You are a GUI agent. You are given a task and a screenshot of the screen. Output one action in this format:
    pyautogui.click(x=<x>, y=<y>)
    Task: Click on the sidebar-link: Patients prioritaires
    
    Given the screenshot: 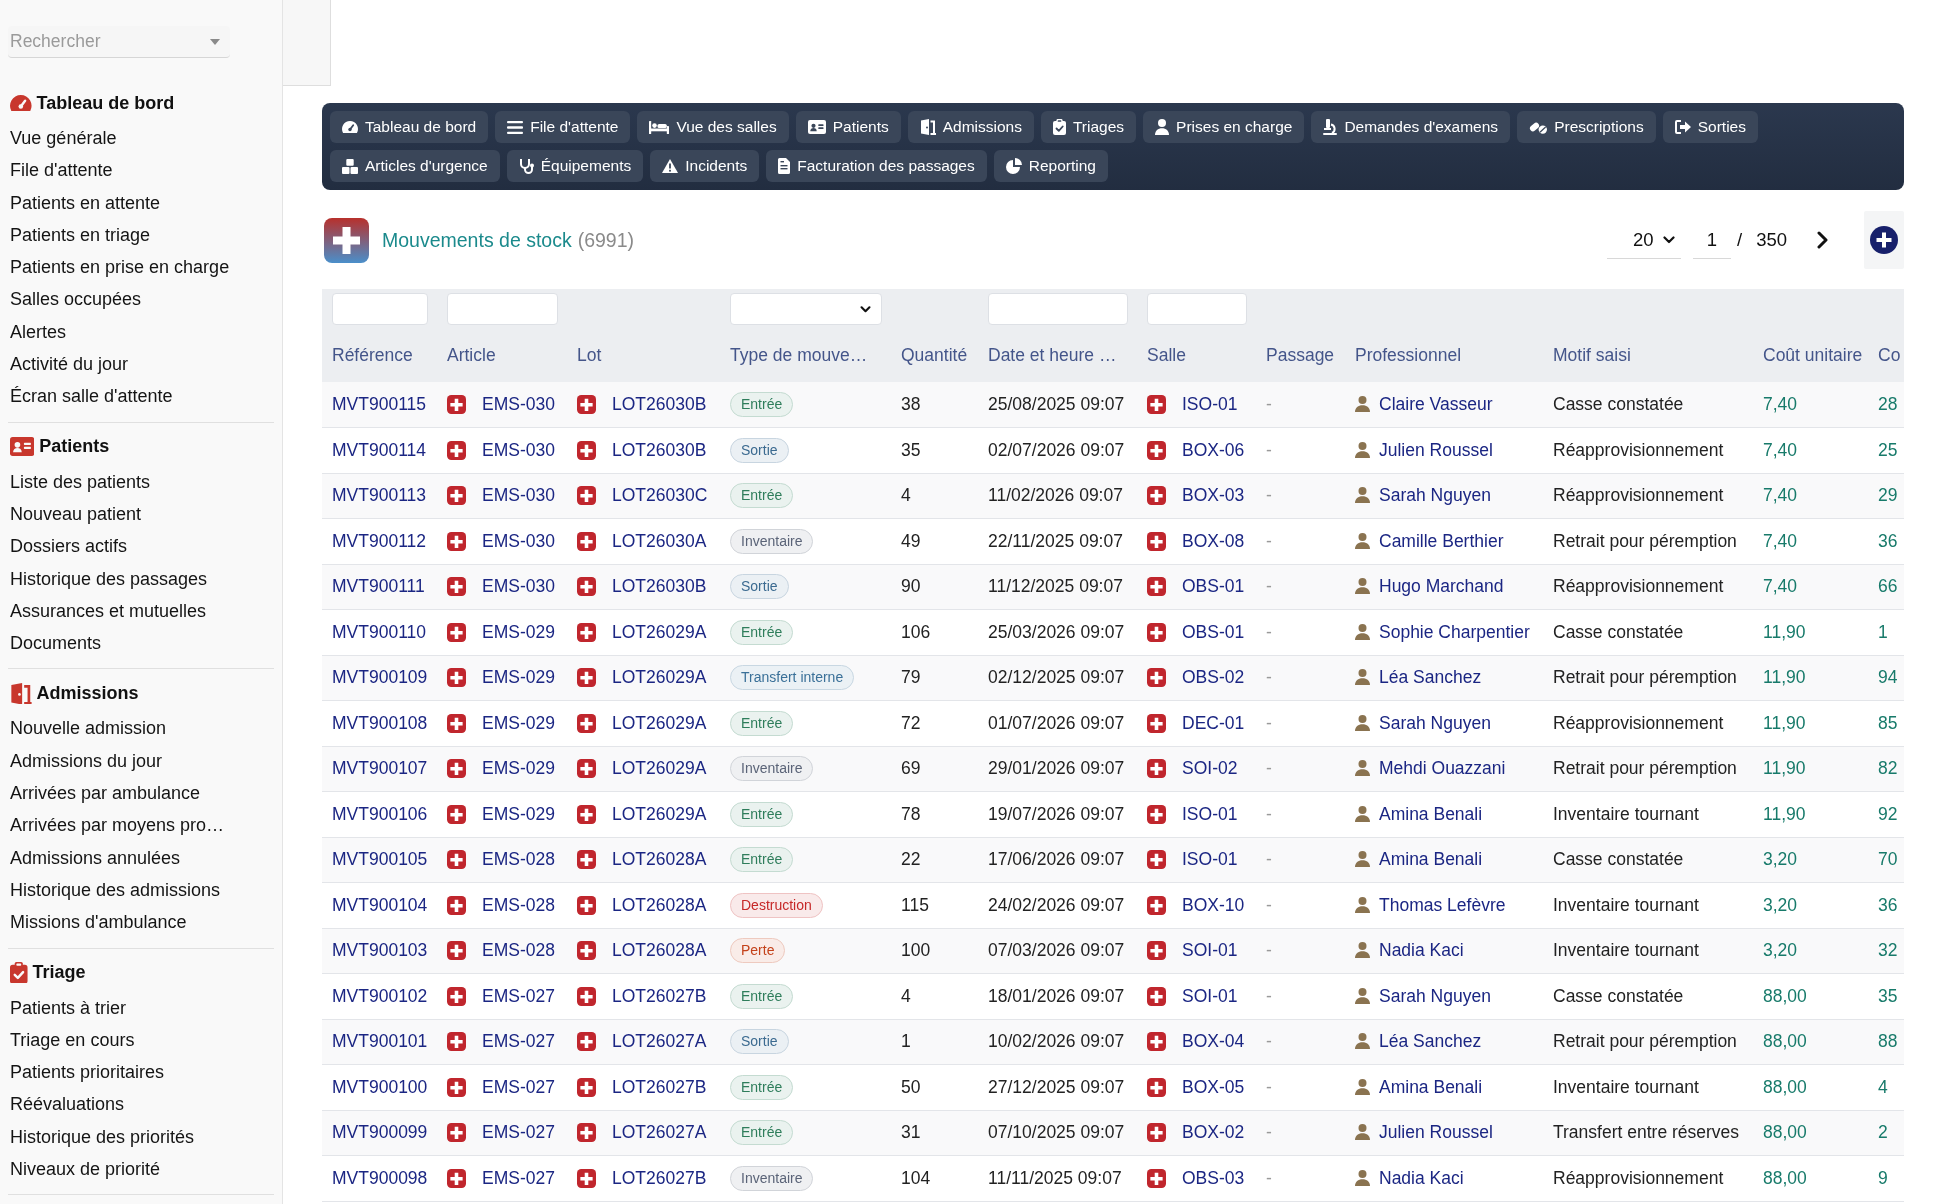 What is the action you would take?
    pyautogui.click(x=141, y=1072)
    